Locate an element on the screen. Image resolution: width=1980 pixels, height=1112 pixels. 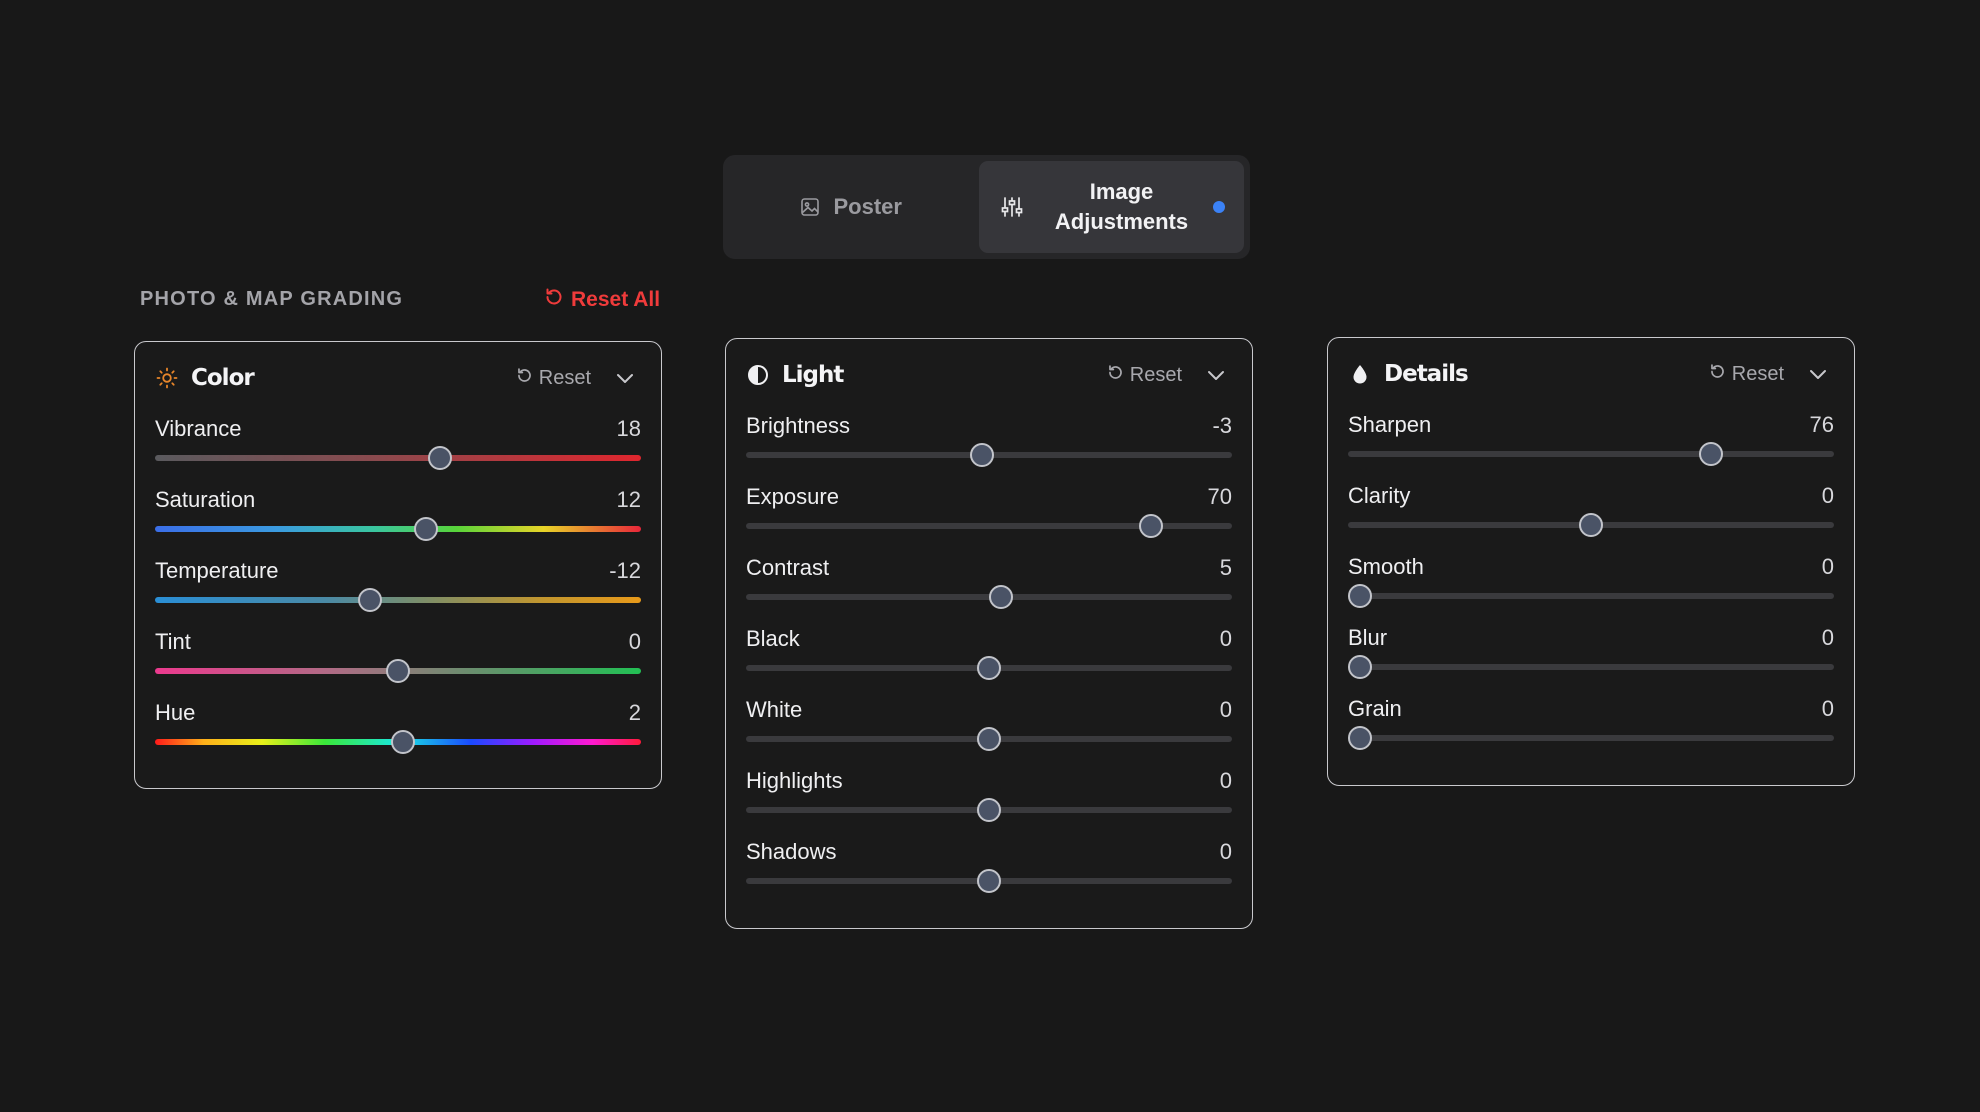
slider-track-hue is located at coordinates (398, 742).